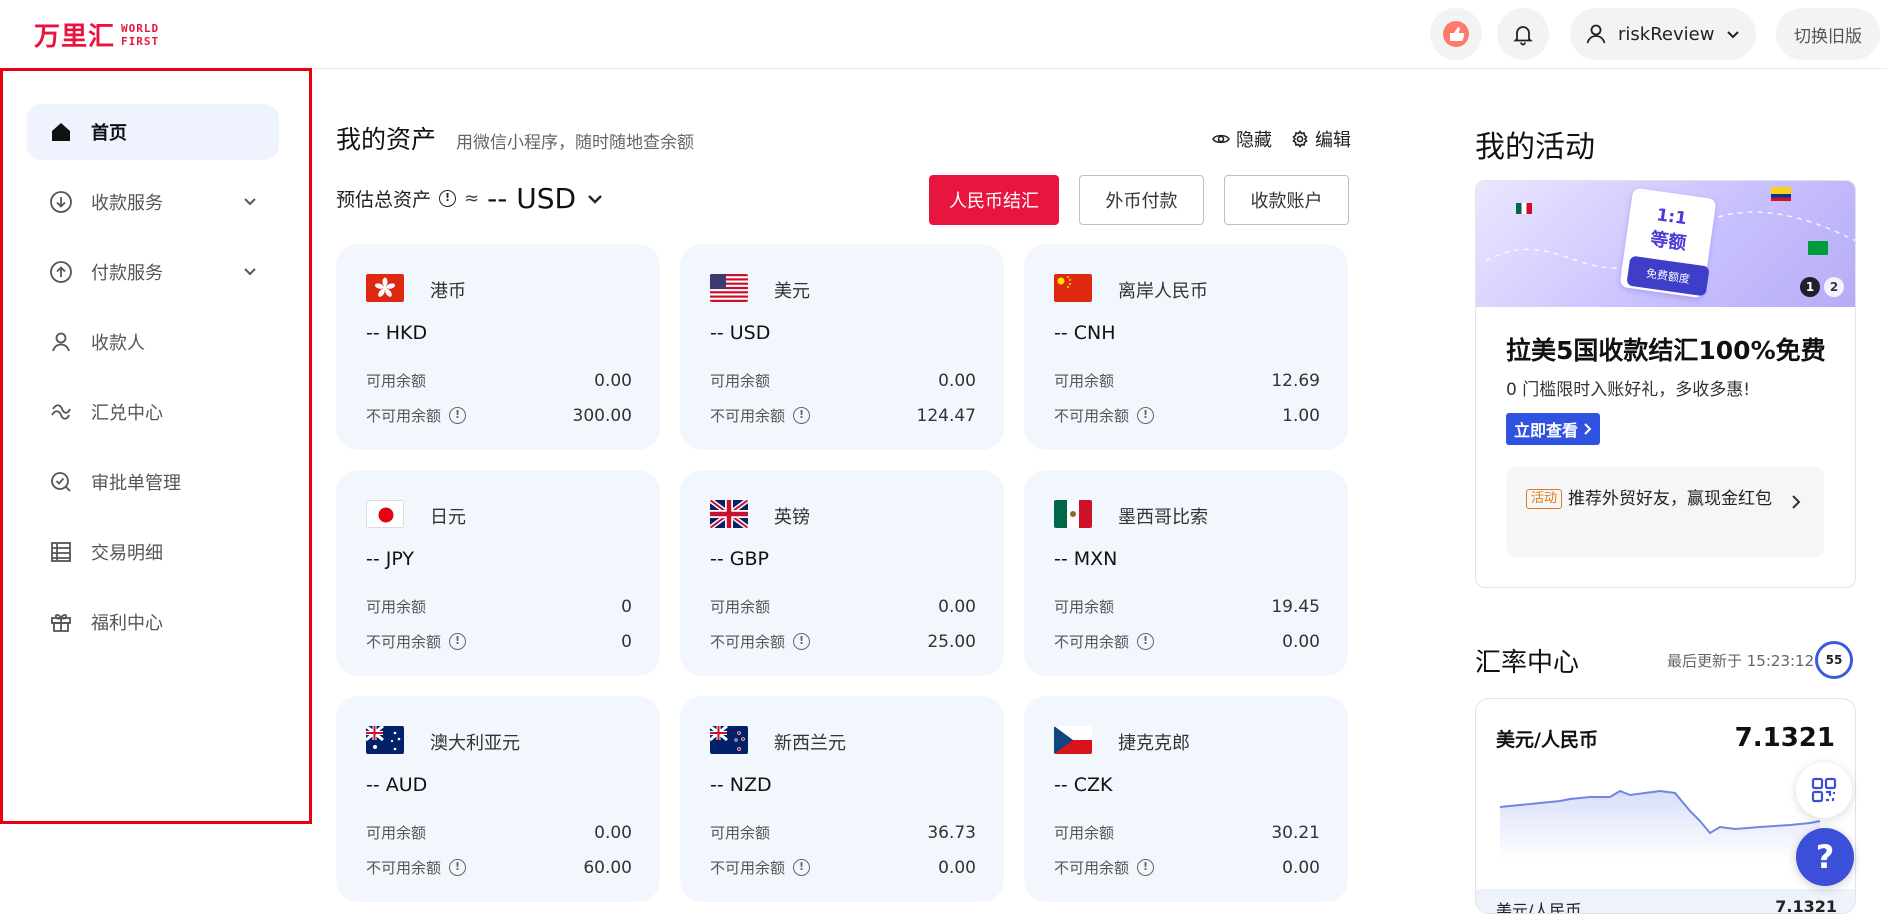 The height and width of the screenshot is (914, 1887). Describe the element at coordinates (1824, 790) in the screenshot. I see `qr-code-button` at that location.